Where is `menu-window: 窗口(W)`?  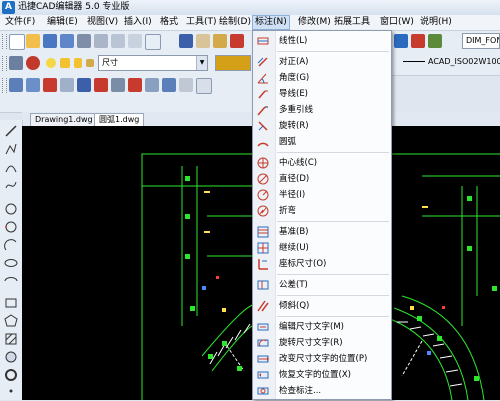 menu-window: 窗口(W) is located at coordinates (397, 22).